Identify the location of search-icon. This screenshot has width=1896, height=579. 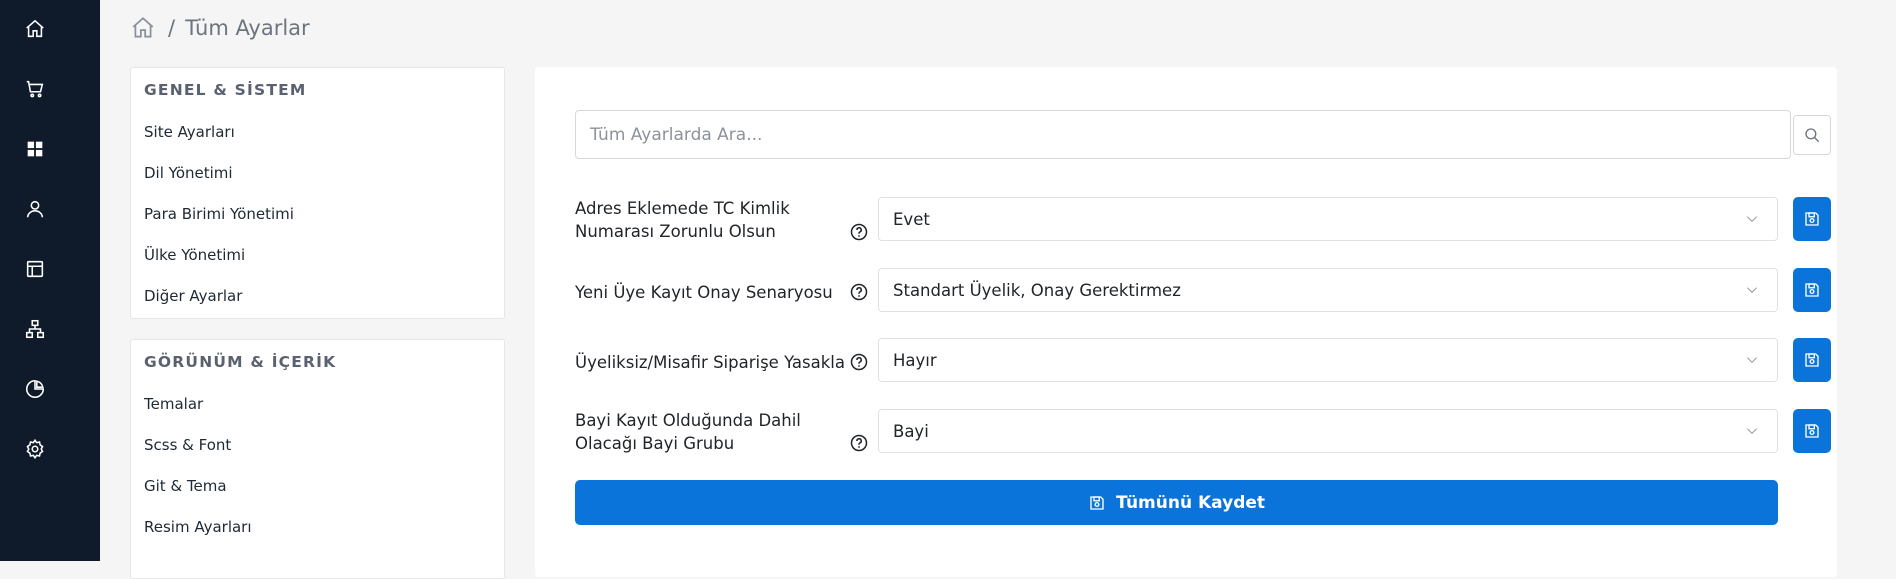
(1812, 135).